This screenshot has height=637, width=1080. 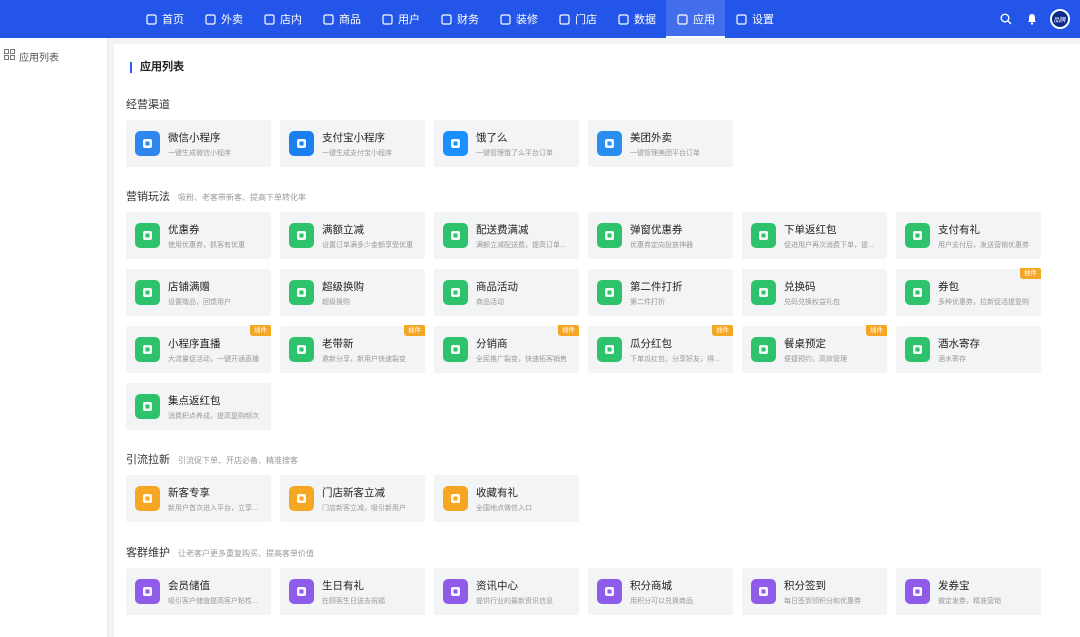 What do you see at coordinates (763, 20) in the screenshot?
I see `nav-label: 设置` at bounding box center [763, 20].